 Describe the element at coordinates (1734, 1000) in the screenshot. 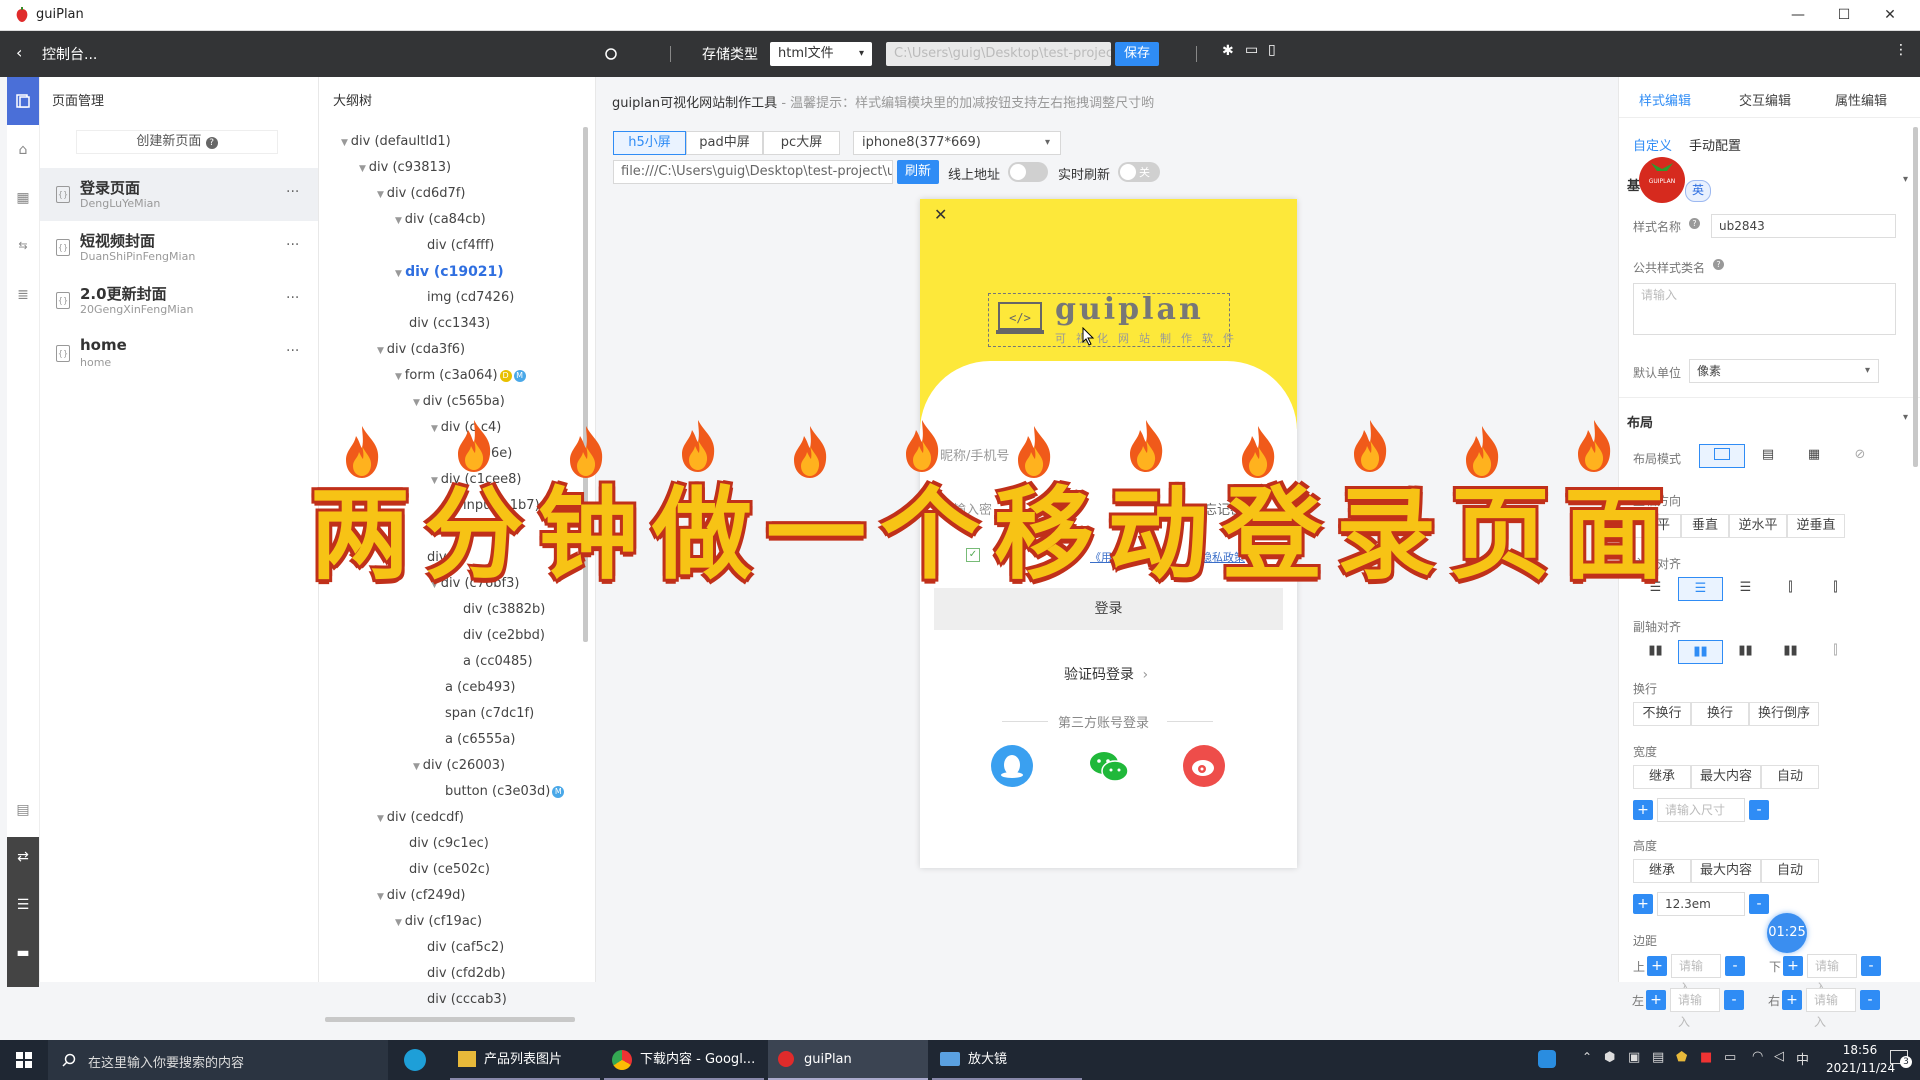

I see `margin-left-minus: -` at that location.